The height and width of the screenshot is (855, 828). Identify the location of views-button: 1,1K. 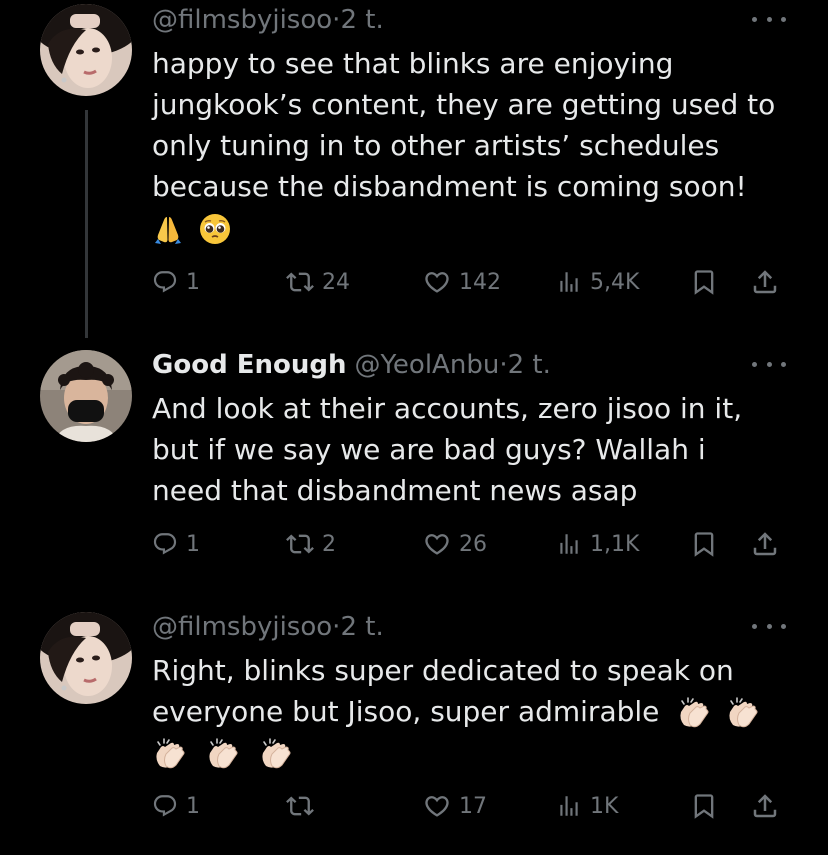
(597, 544).